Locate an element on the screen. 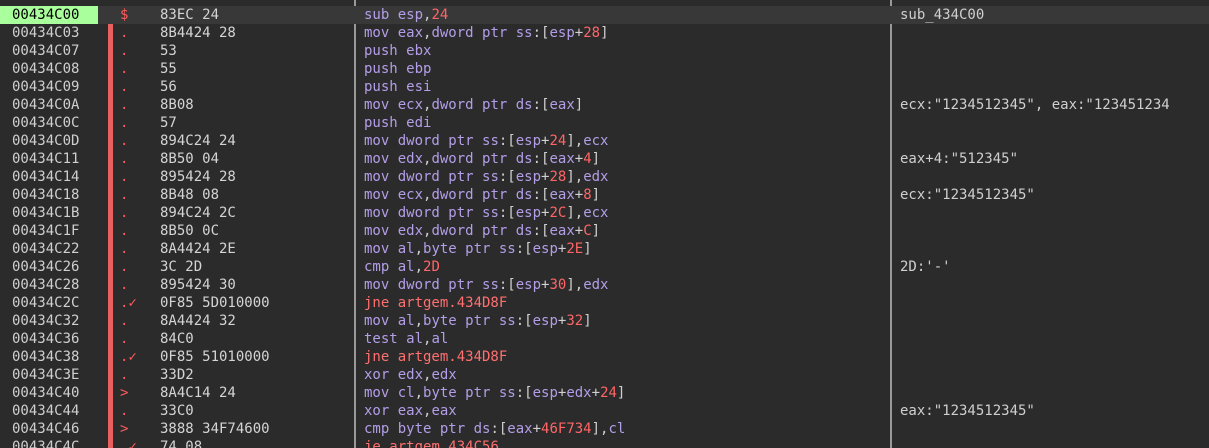  instruction-row: 00434C2C .✓ 0F85 5D010000 jne artgem.434D8F is located at coordinates (604, 303).